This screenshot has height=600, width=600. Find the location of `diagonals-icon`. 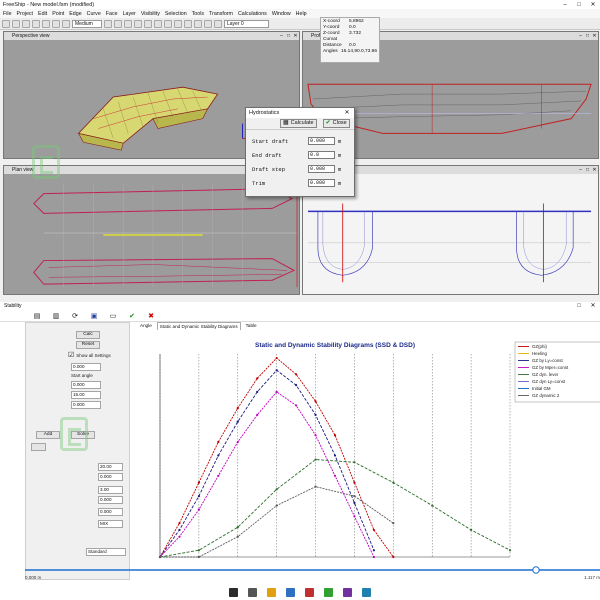

diagonals-icon is located at coordinates (198, 23).